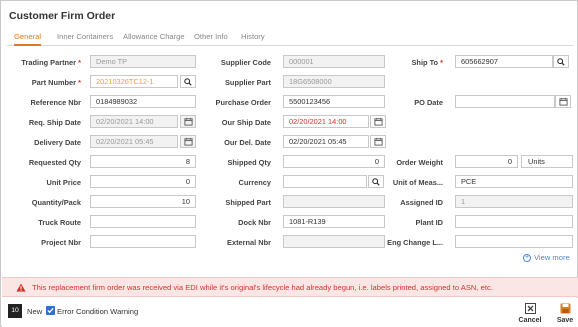 The image size is (578, 327). Describe the element at coordinates (514, 241) in the screenshot. I see `eng-change-field` at that location.